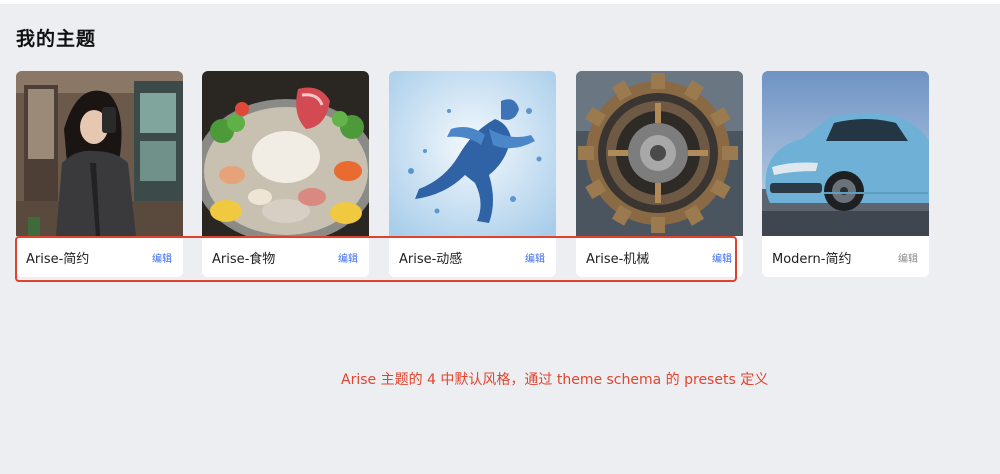 This screenshot has height=474, width=1000. What do you see at coordinates (58, 259) in the screenshot?
I see `theme-name: Arise-简约` at bounding box center [58, 259].